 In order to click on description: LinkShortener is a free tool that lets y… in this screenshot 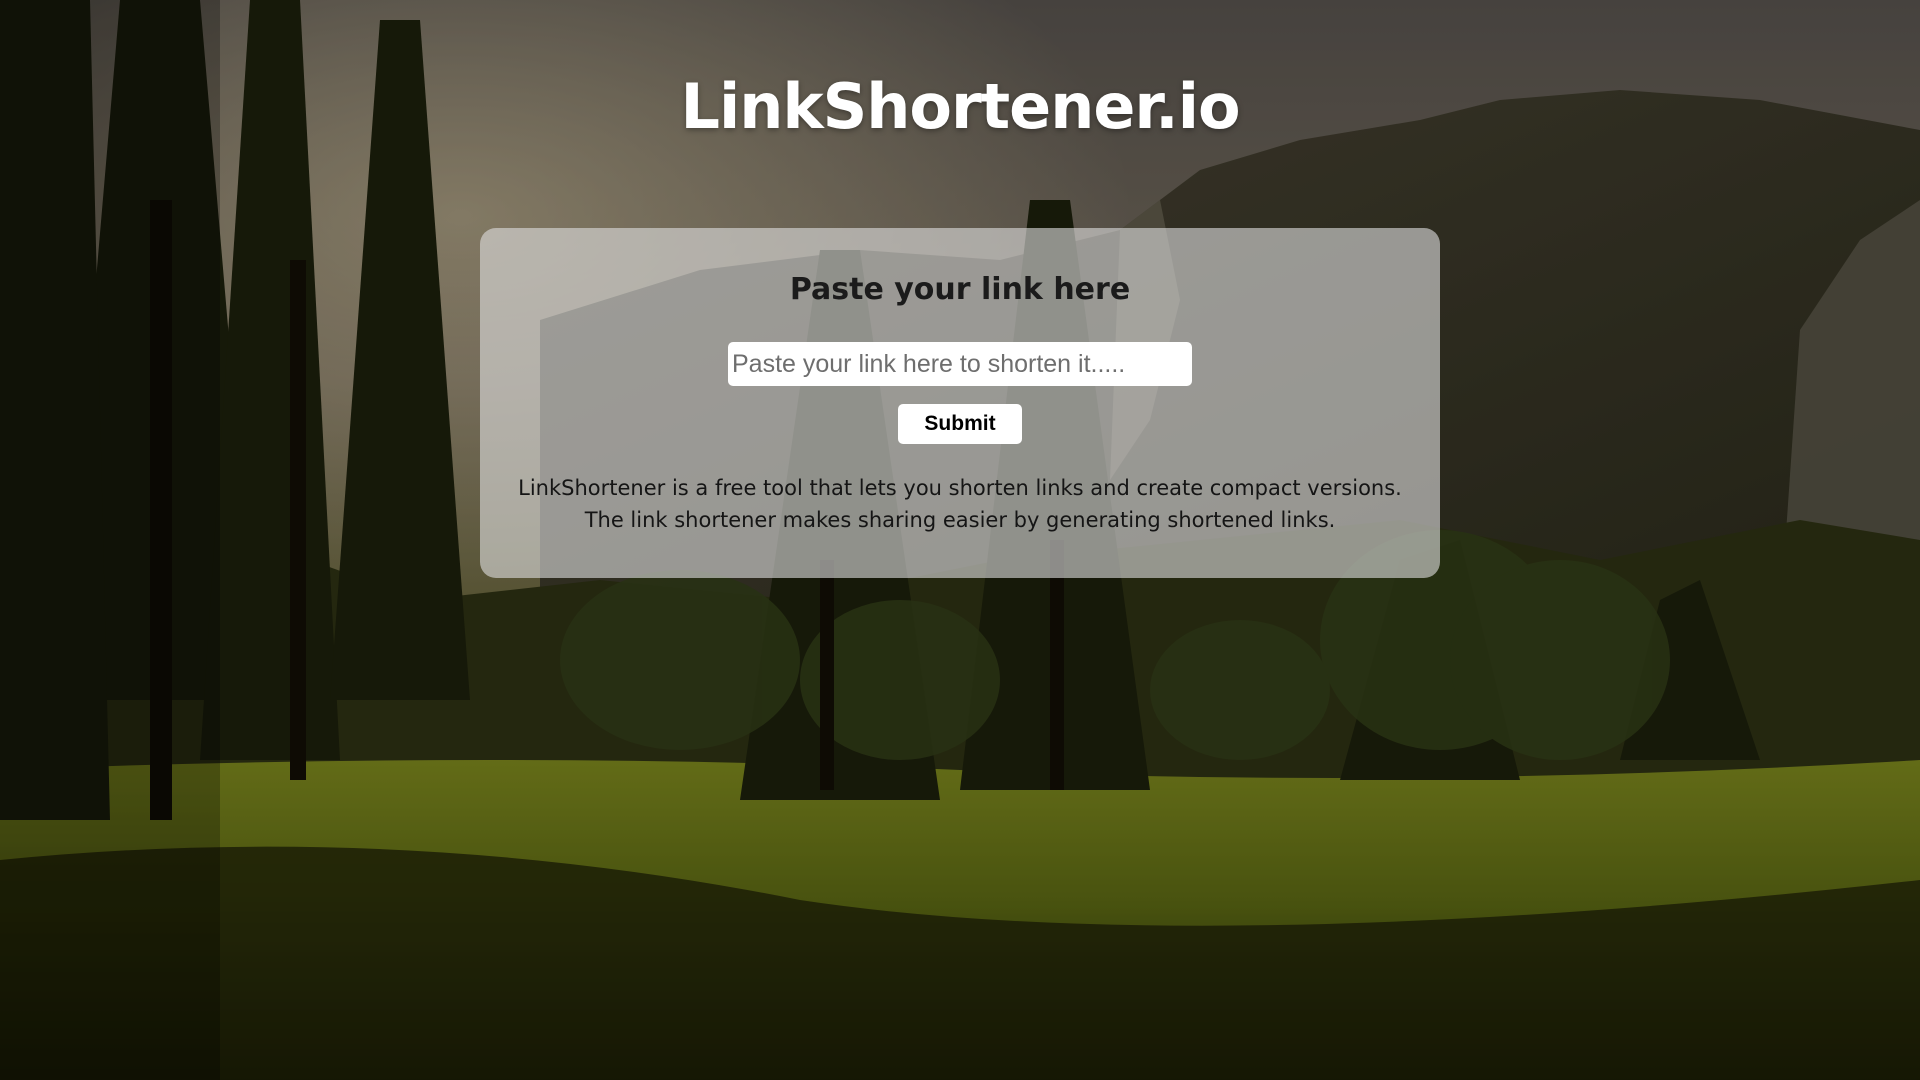, I will do `click(960, 504)`.